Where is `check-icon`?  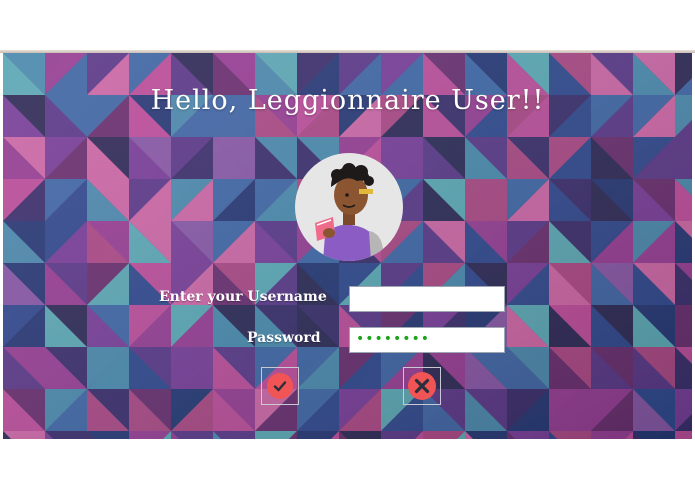
check-icon is located at coordinates (280, 386).